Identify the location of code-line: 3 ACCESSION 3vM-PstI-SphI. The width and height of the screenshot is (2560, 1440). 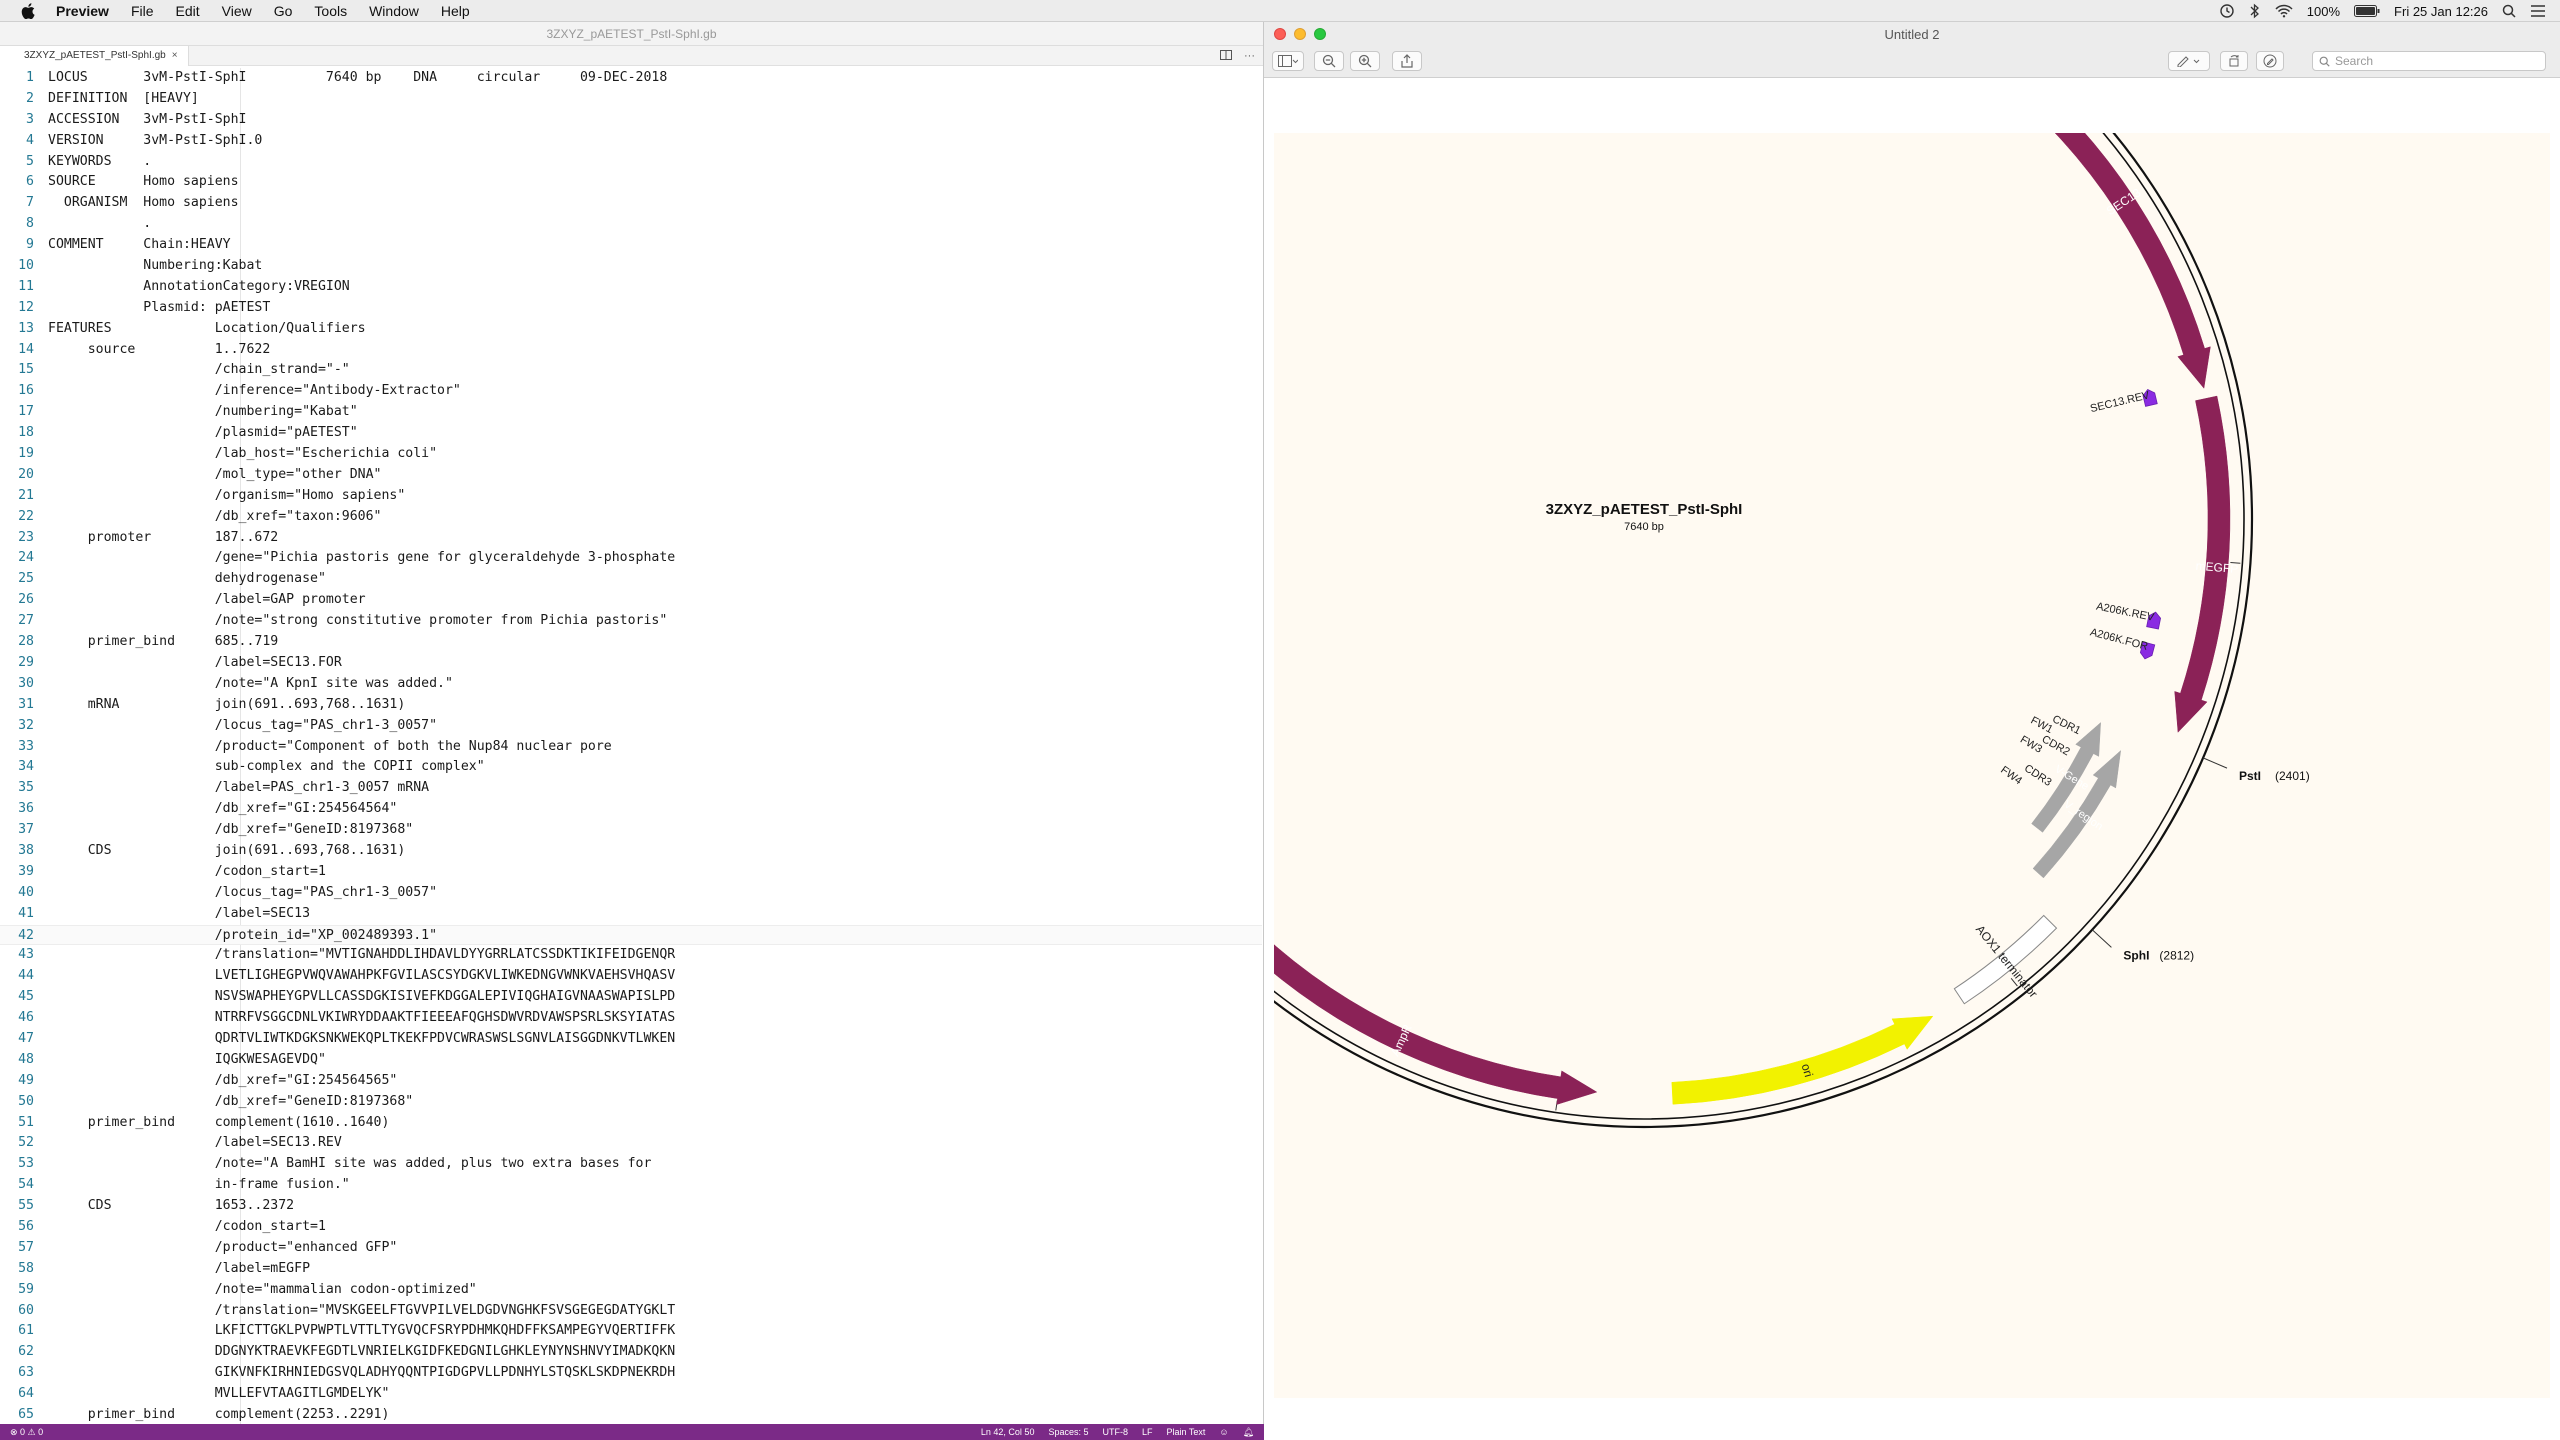
(631, 120).